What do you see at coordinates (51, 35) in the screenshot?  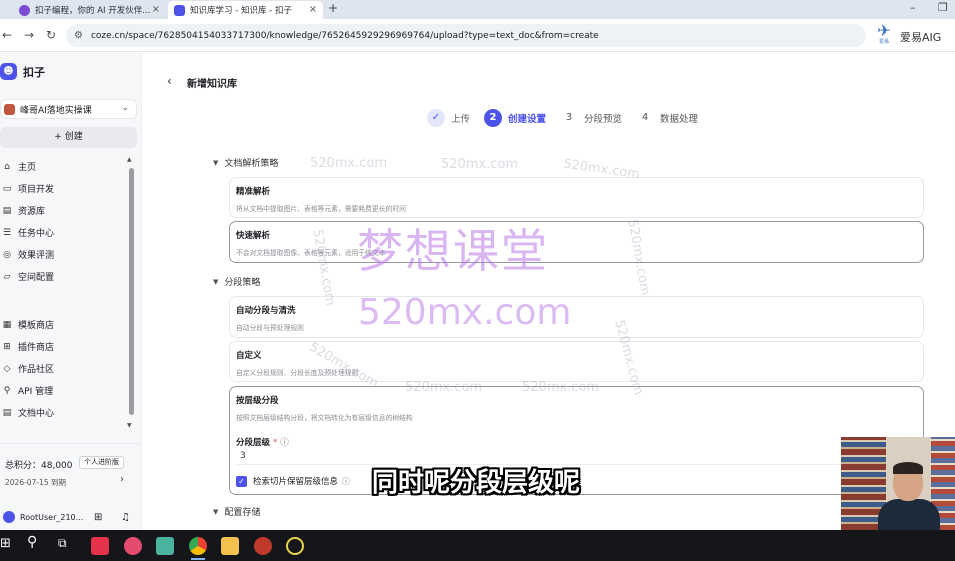 I see `reload-icon: ↻` at bounding box center [51, 35].